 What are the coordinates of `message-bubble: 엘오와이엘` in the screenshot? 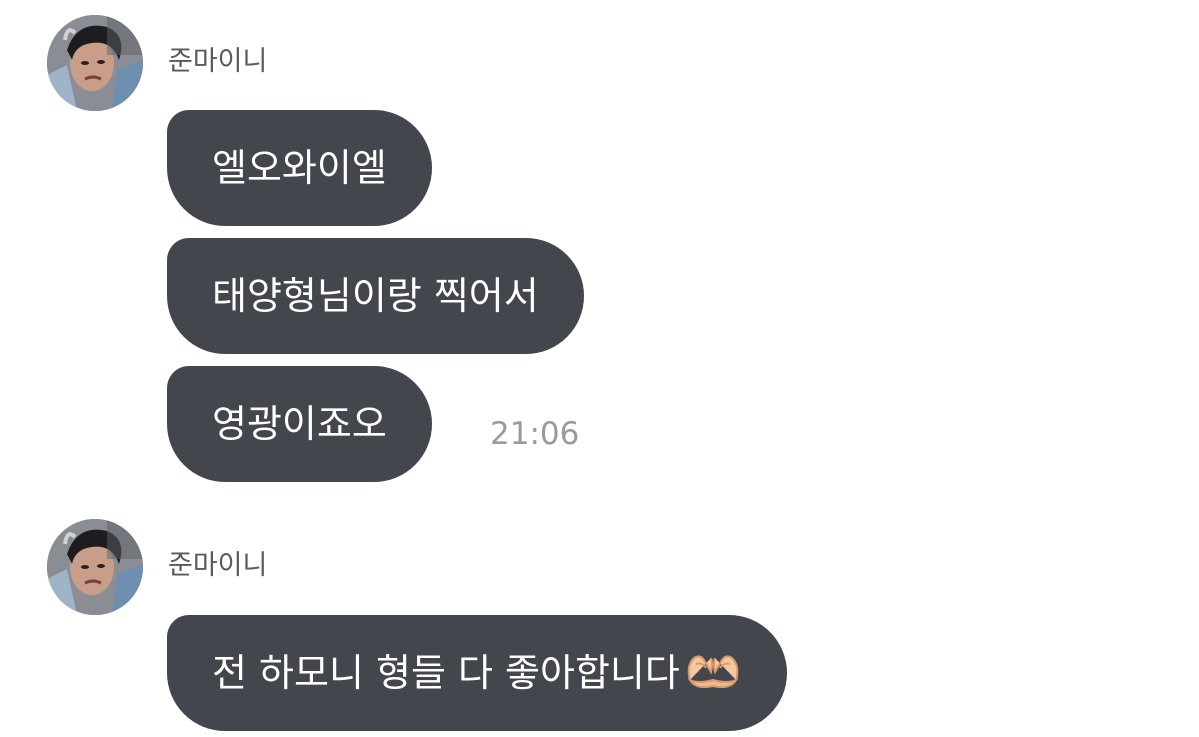 It's located at (299, 168).